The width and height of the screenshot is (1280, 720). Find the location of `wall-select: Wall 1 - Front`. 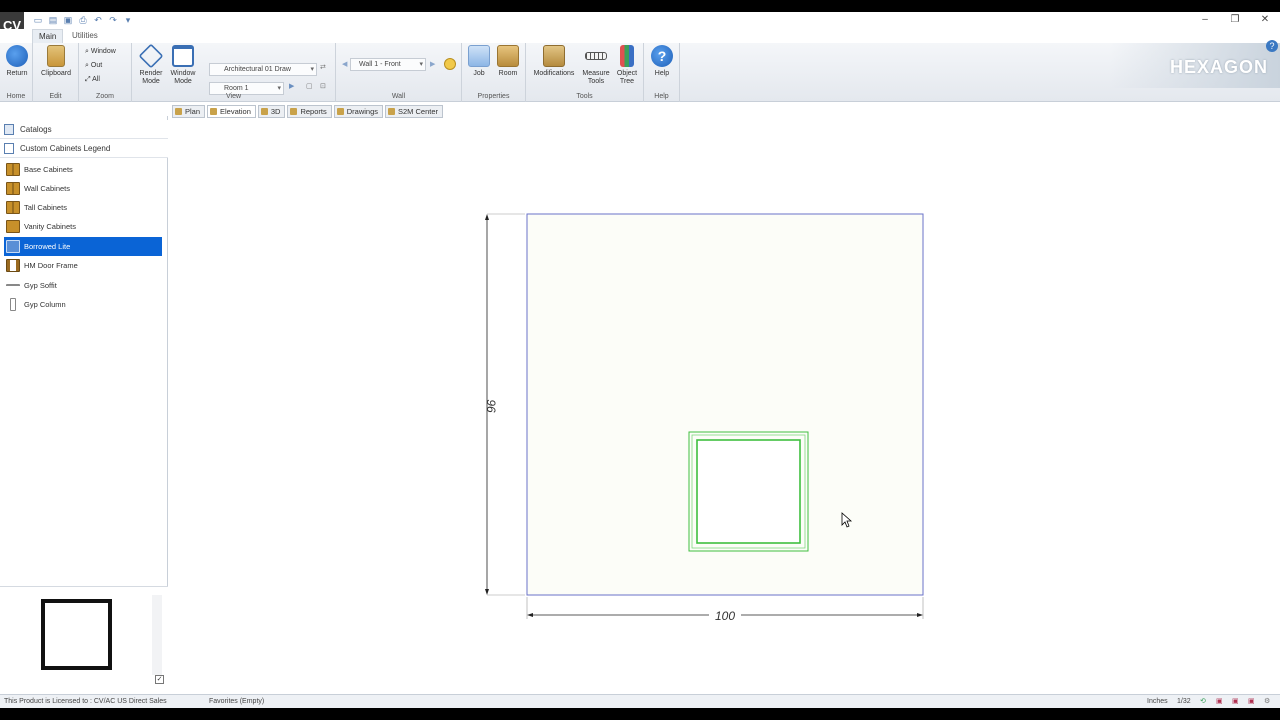

wall-select: Wall 1 - Front is located at coordinates (388, 64).